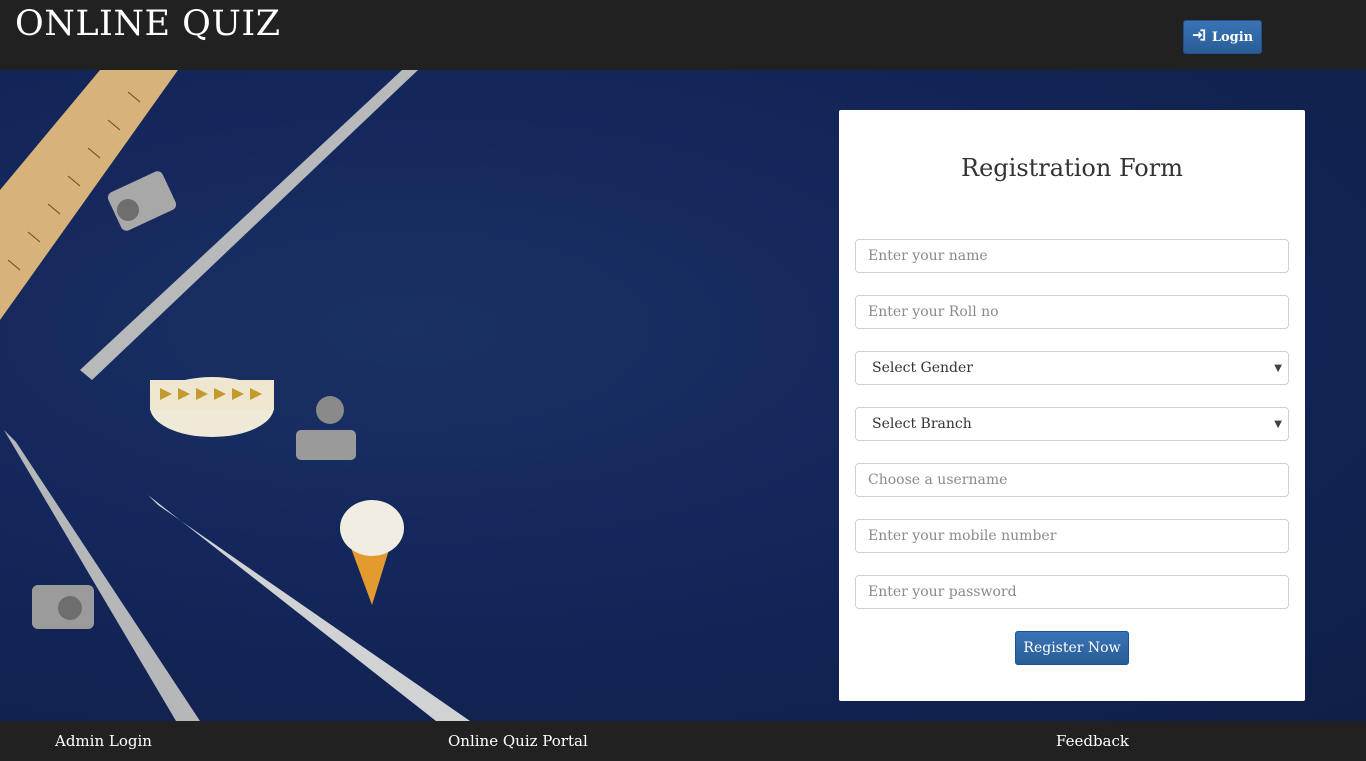 Image resolution: width=1366 pixels, height=761 pixels. What do you see at coordinates (683, 35) in the screenshot?
I see `top-navbar: ONLINE QUIZ Login` at bounding box center [683, 35].